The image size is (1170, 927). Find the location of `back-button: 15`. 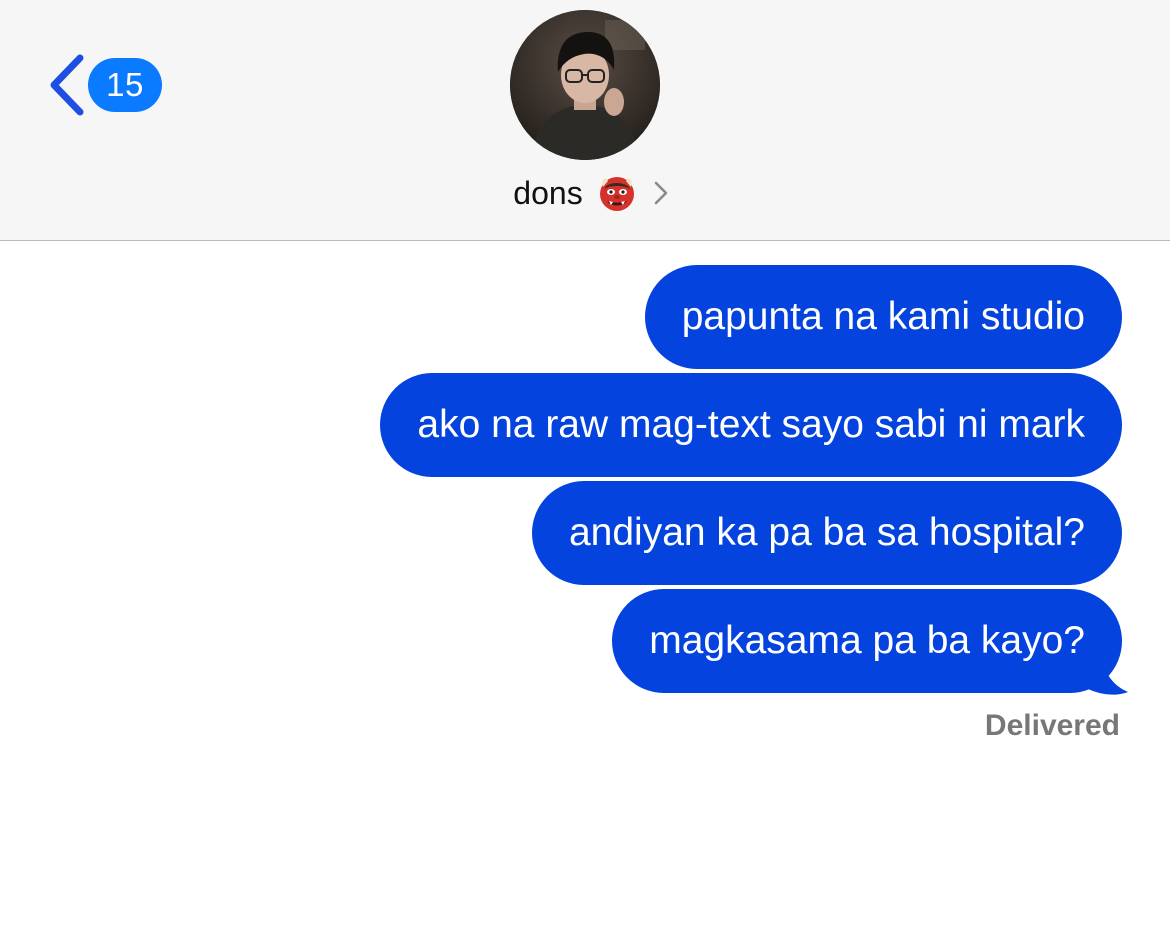

back-button: 15 is located at coordinates (104, 85).